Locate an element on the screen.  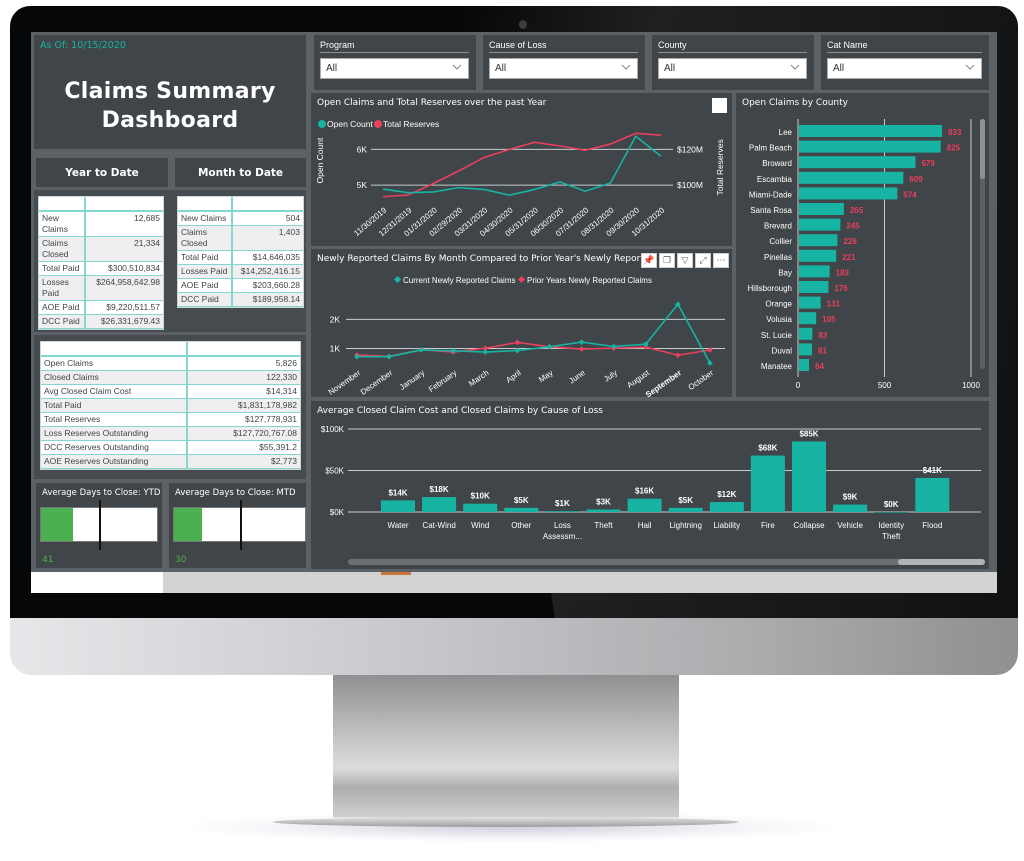
data-label: $85K is located at coordinates (808, 433).